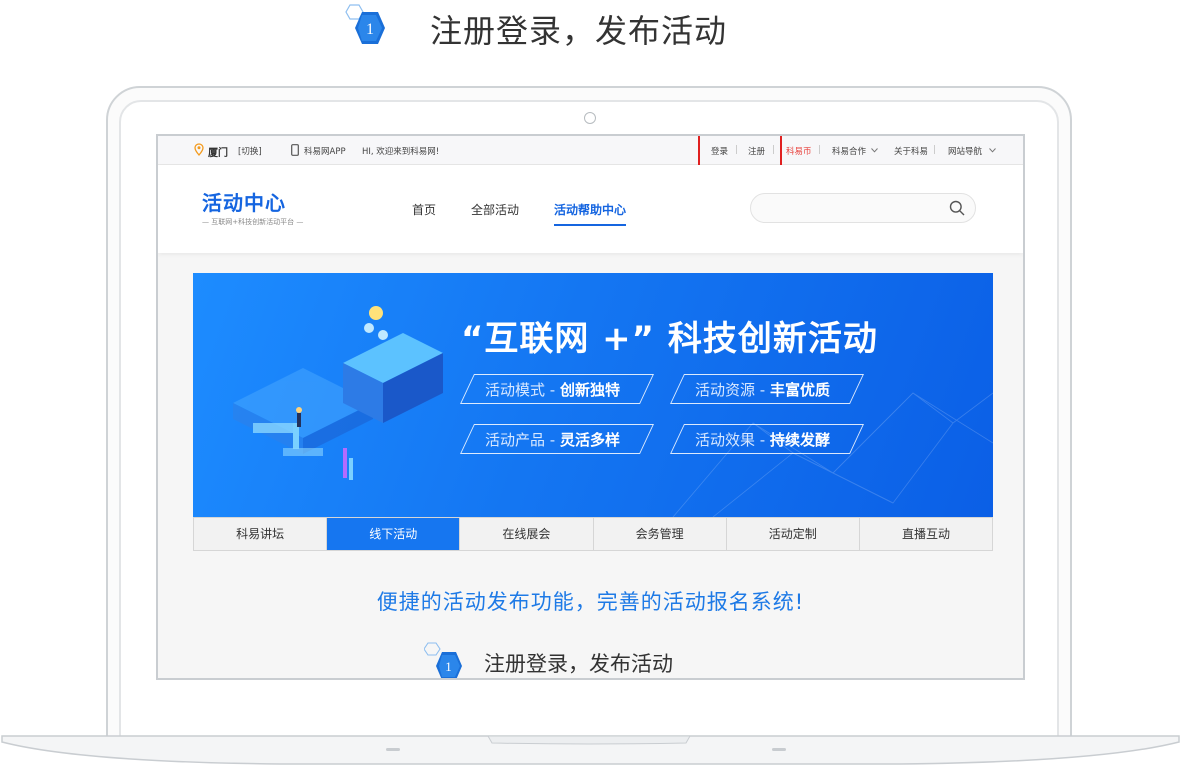 This screenshot has width=1181, height=766. What do you see at coordinates (911, 151) in the screenshot?
I see `about-link: 关于科易` at bounding box center [911, 151].